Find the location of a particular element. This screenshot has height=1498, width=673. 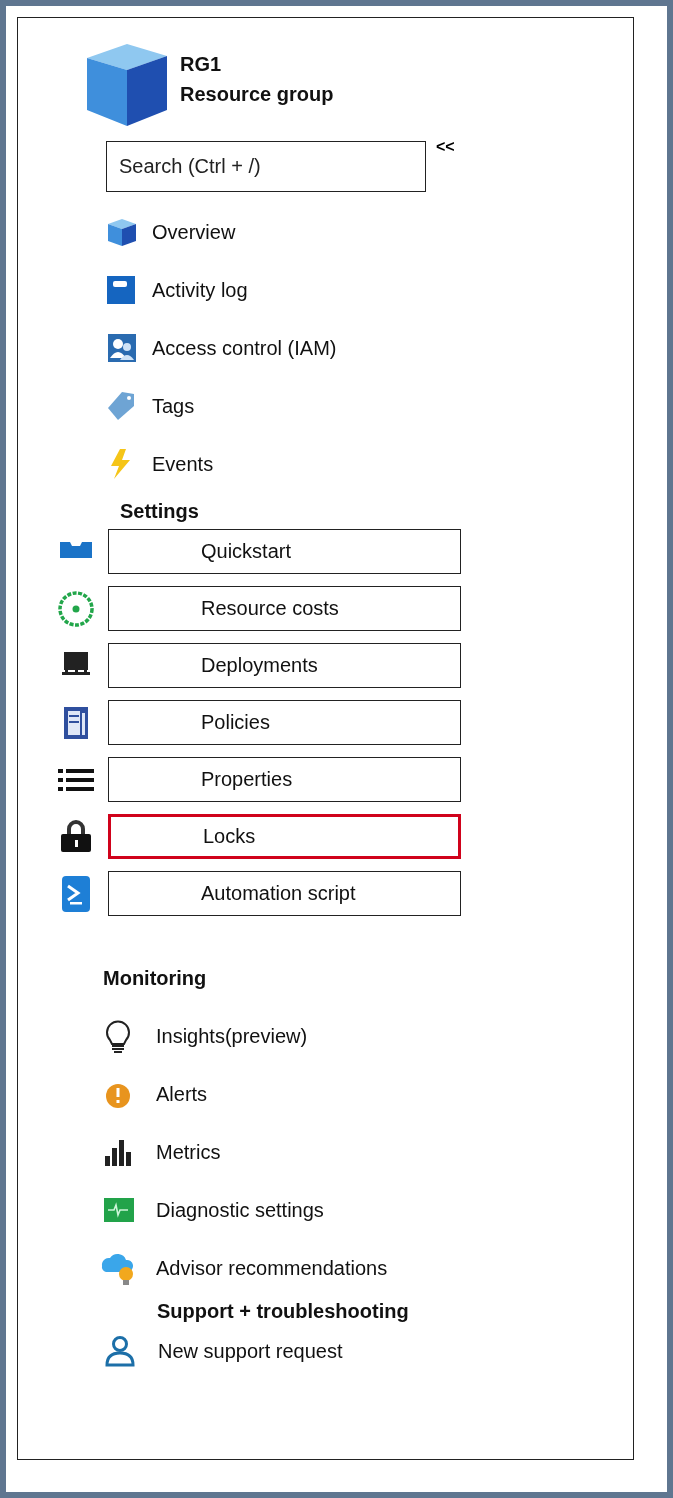

book-icon is located at coordinates (122, 290).